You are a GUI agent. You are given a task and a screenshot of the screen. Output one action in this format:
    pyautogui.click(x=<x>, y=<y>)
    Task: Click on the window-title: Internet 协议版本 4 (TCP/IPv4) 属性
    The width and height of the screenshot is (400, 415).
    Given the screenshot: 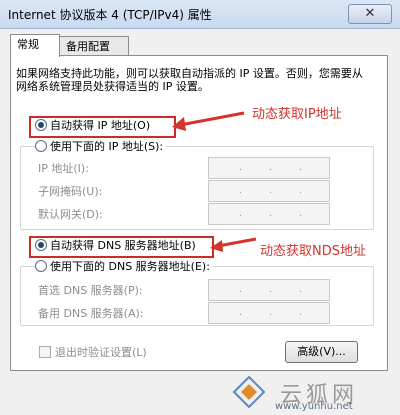 What is the action you would take?
    pyautogui.click(x=110, y=15)
    